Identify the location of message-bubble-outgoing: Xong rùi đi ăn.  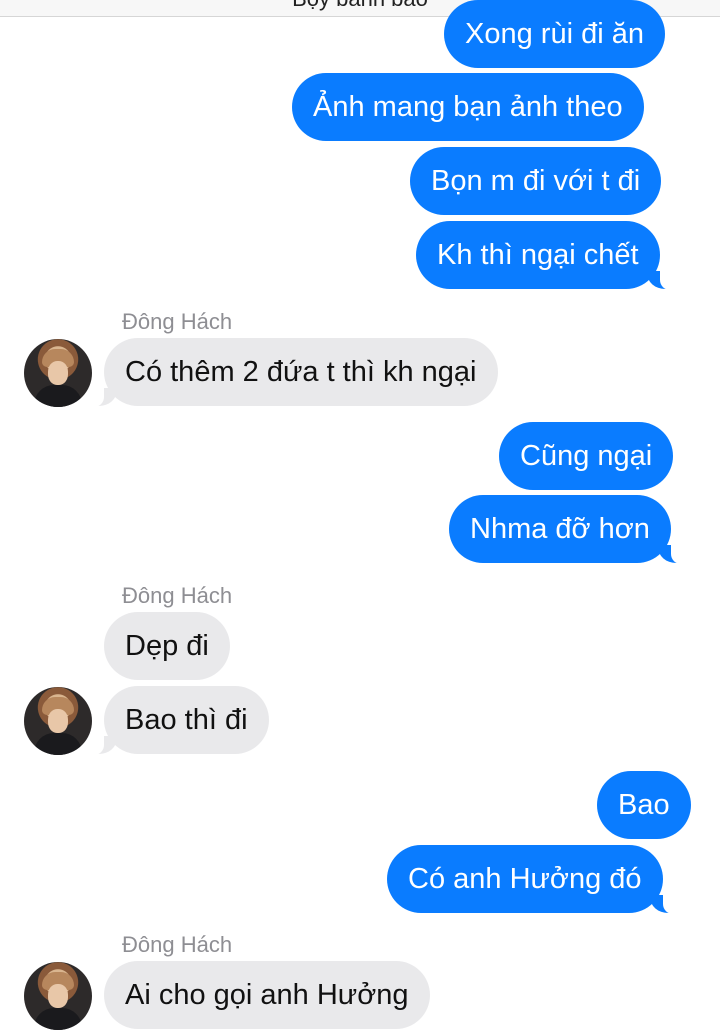
(554, 34).